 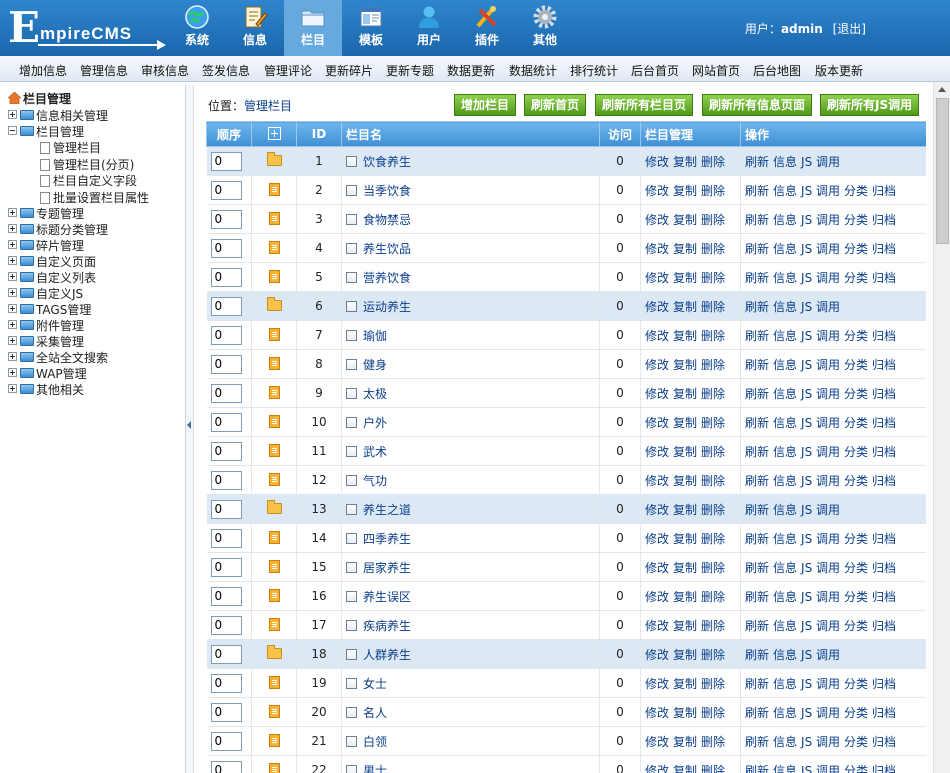 What do you see at coordinates (716, 70) in the screenshot?
I see `menu-item-11: 网站首页` at bounding box center [716, 70].